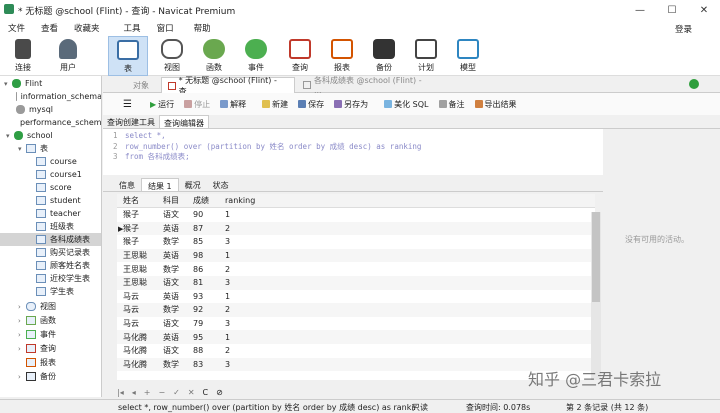  What do you see at coordinates (135, 350) in the screenshot?
I see `table-cell: 马化腾` at bounding box center [135, 350].